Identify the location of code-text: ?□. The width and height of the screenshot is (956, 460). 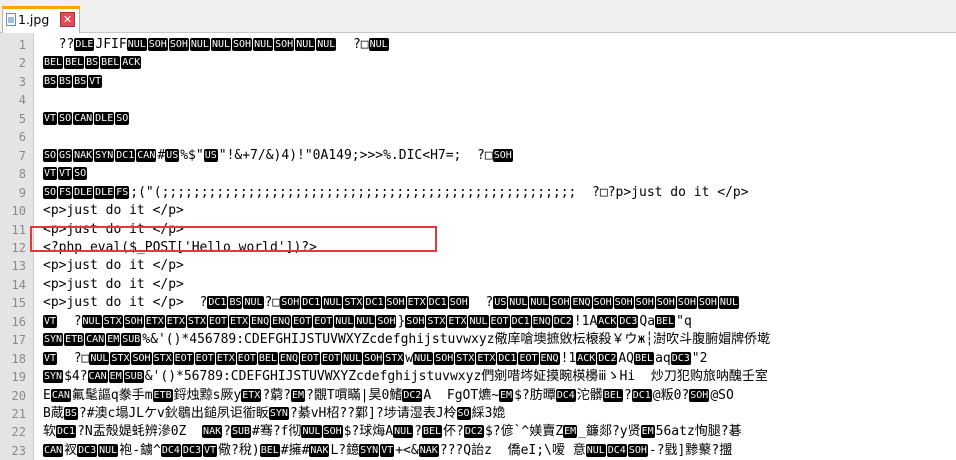
(353, 44).